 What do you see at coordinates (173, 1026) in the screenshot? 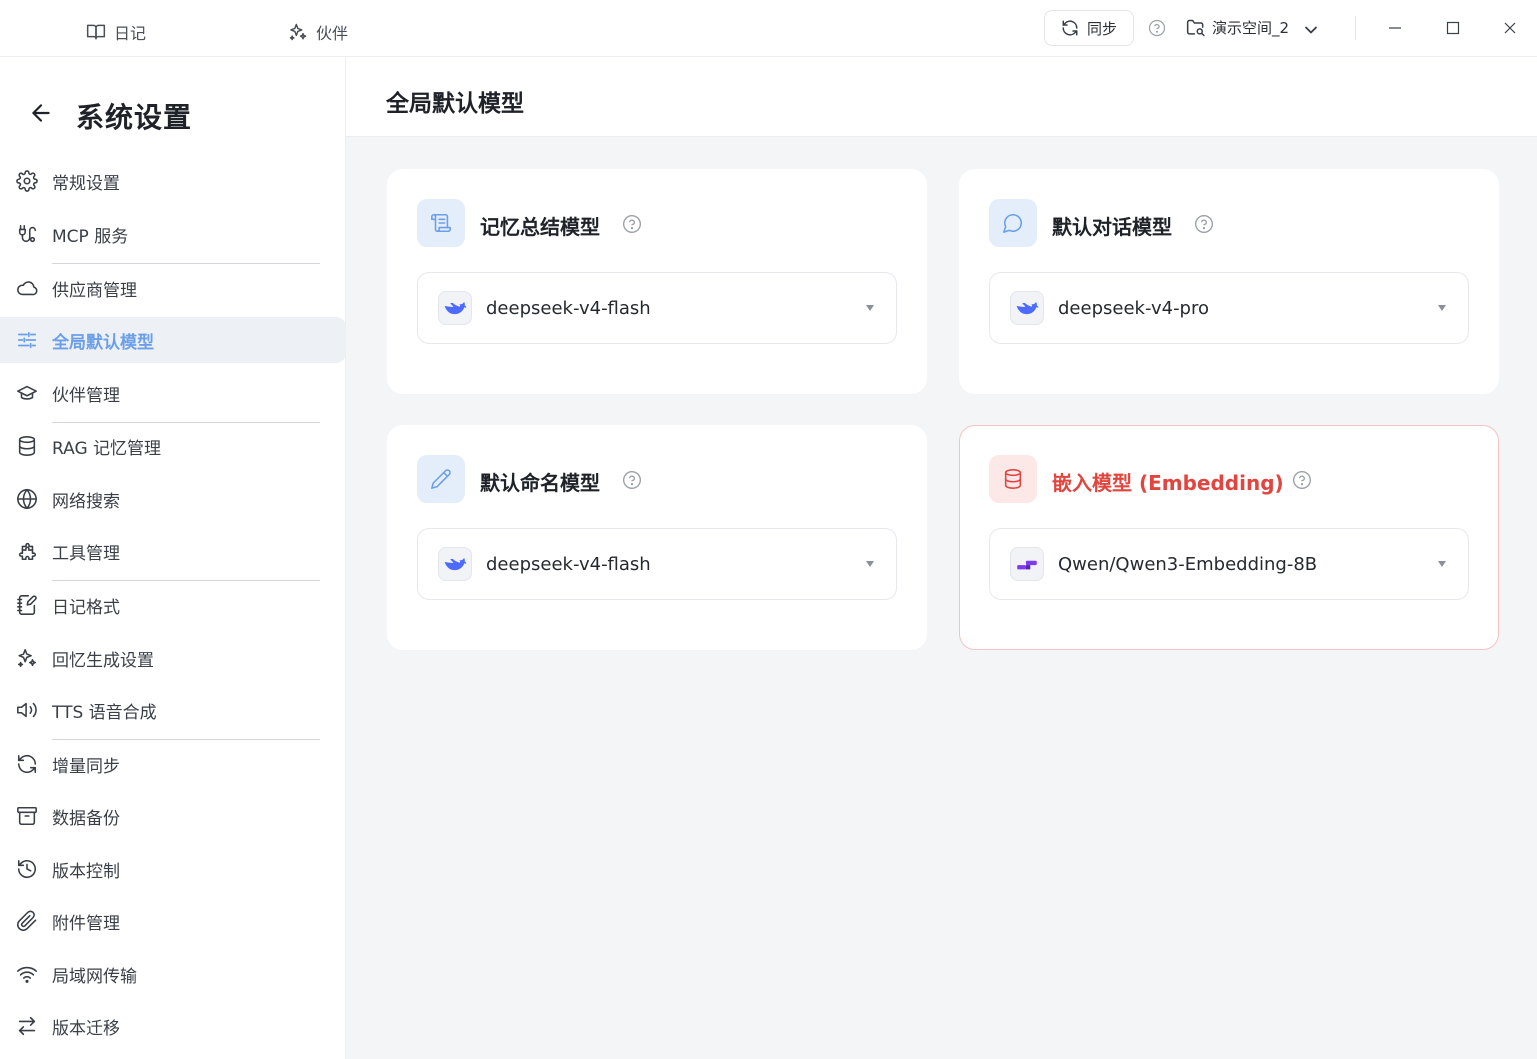
I see `sidebar-item-migration: 版本迁移` at bounding box center [173, 1026].